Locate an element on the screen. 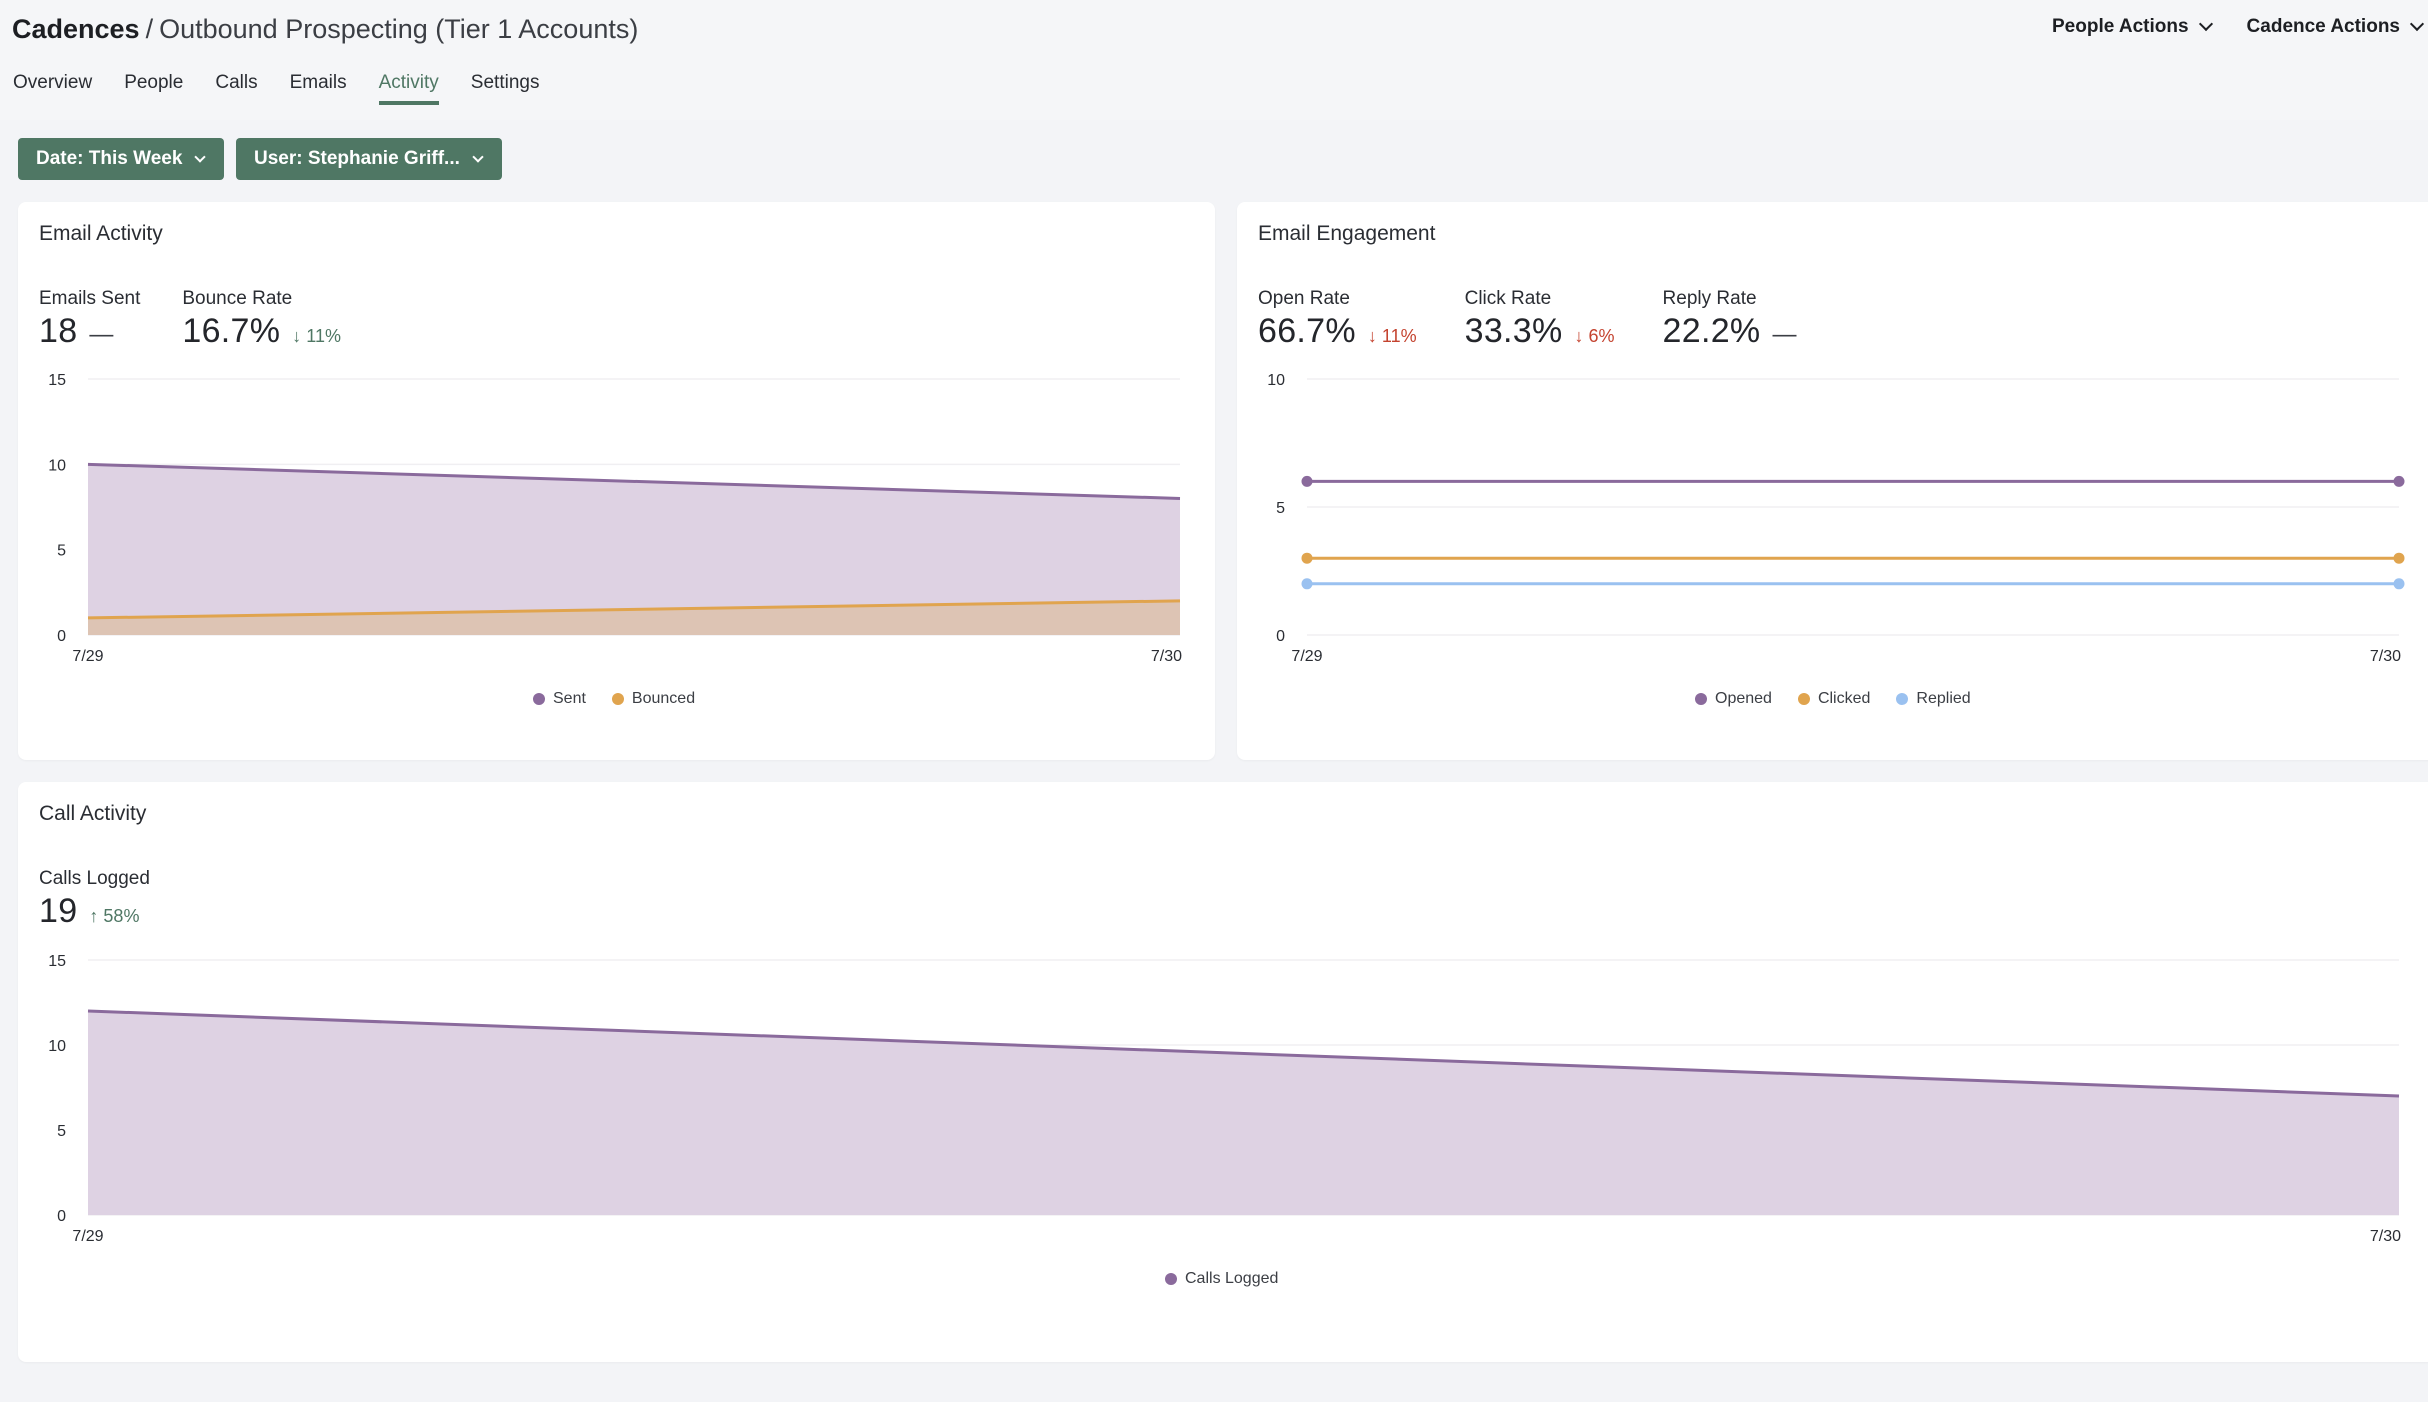 The height and width of the screenshot is (1402, 2428). chart-legend: Sent Bounced is located at coordinates (614, 699).